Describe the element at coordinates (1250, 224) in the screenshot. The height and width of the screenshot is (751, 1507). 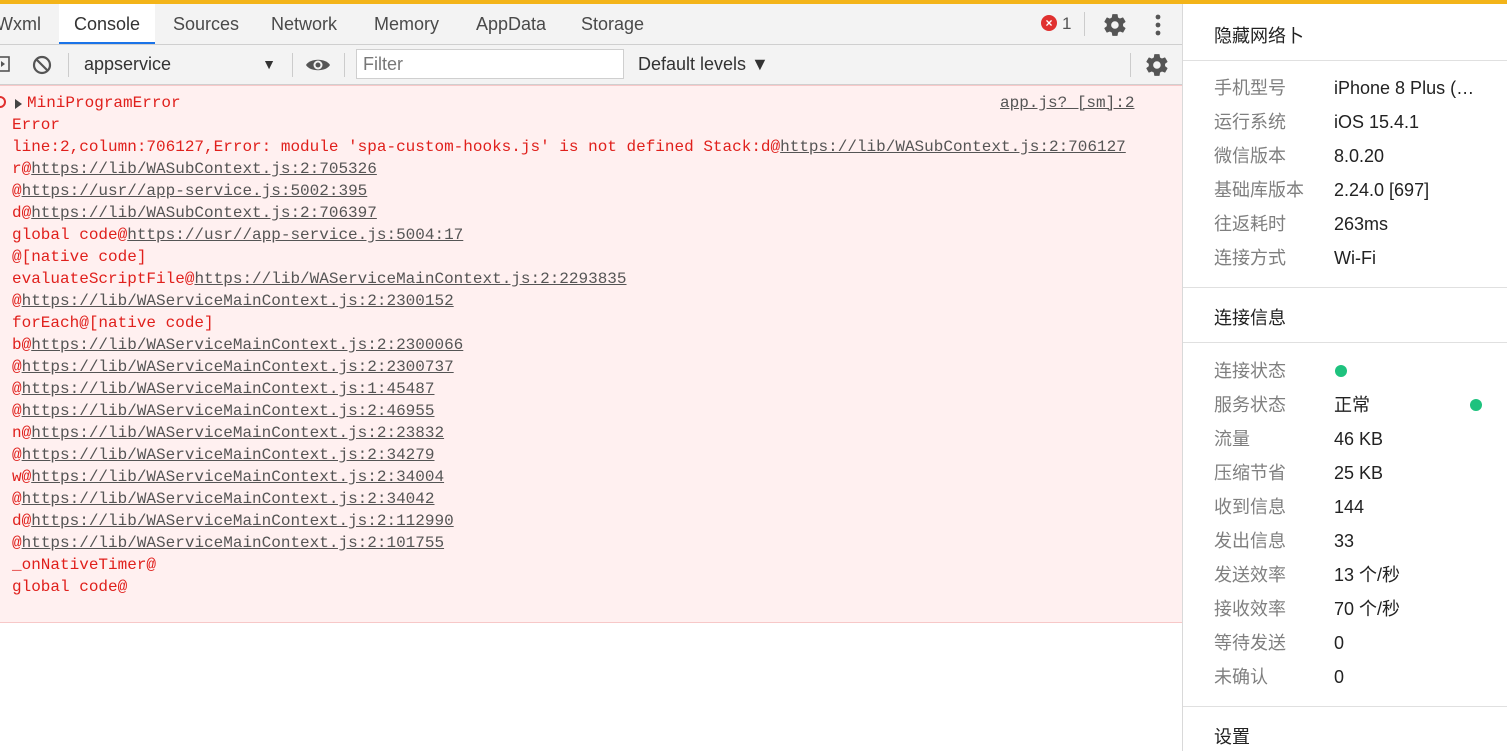
I see `info-label: 往返耗时` at that location.